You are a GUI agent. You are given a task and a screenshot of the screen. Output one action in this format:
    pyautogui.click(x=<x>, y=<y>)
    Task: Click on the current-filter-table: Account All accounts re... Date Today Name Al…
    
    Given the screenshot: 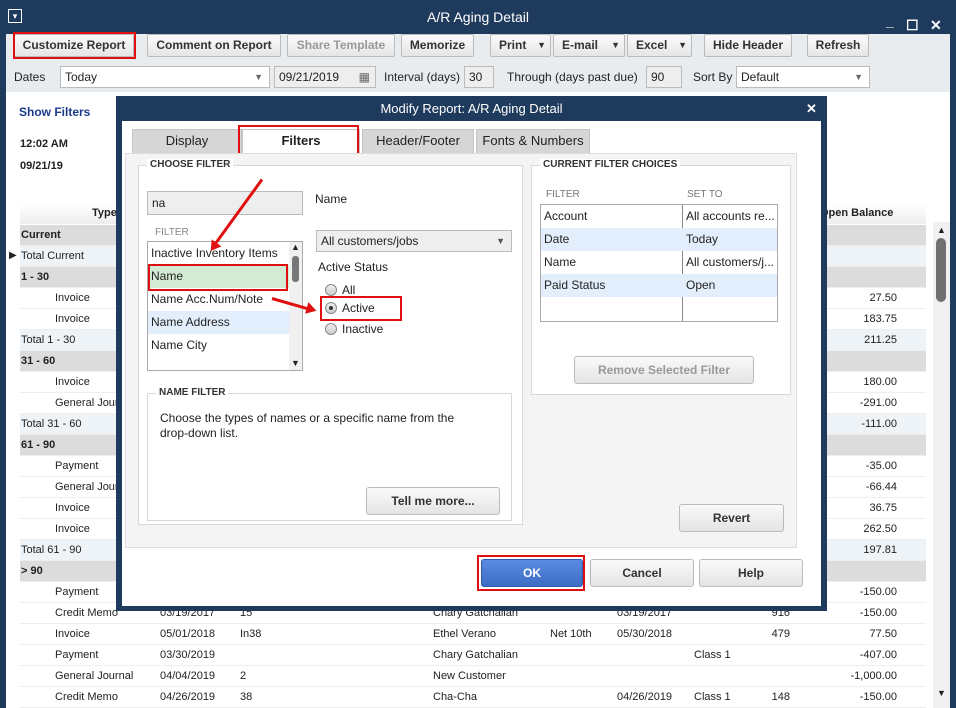 What is the action you would take?
    pyautogui.click(x=659, y=263)
    